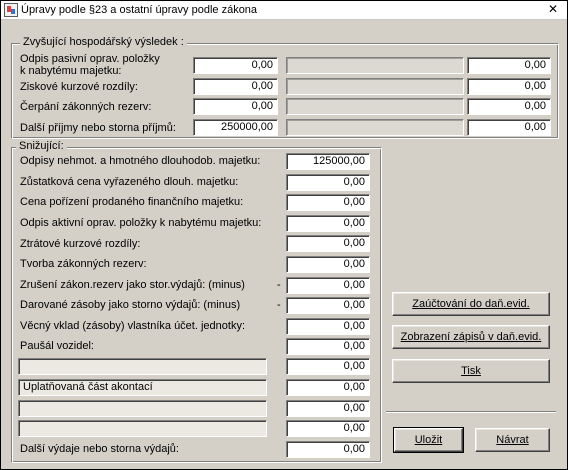  What do you see at coordinates (328, 182) in the screenshot?
I see `decrease-row-2-value: 0,00` at bounding box center [328, 182].